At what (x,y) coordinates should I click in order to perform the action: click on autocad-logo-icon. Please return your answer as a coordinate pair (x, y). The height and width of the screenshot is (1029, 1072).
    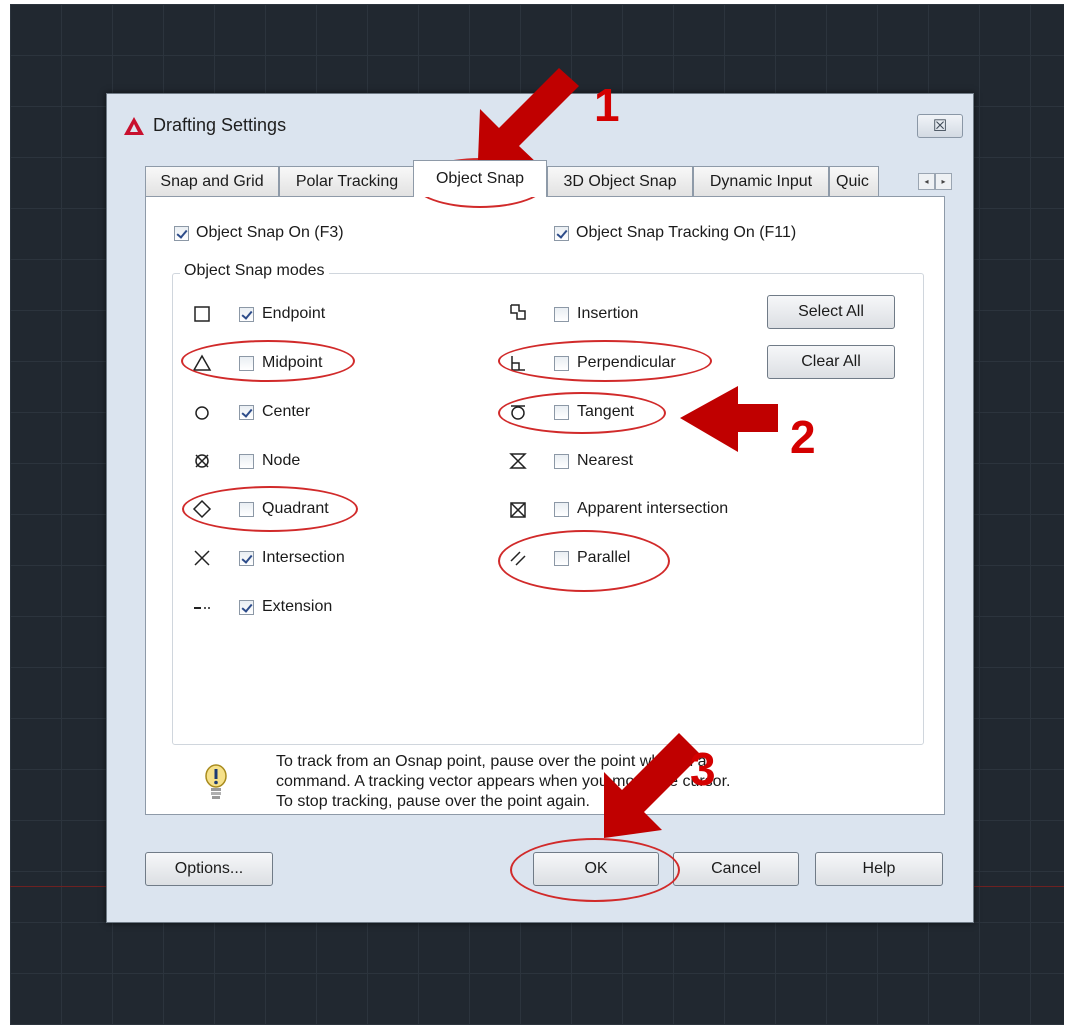
    Looking at the image, I should click on (134, 126).